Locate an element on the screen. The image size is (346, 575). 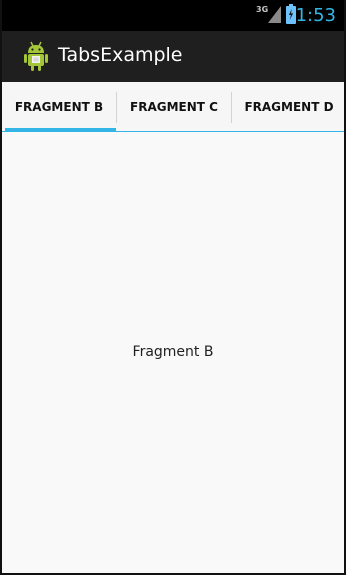
tab-bar: FRAGMENT B FRAGMENT C FRAGMENT D is located at coordinates (173, 107).